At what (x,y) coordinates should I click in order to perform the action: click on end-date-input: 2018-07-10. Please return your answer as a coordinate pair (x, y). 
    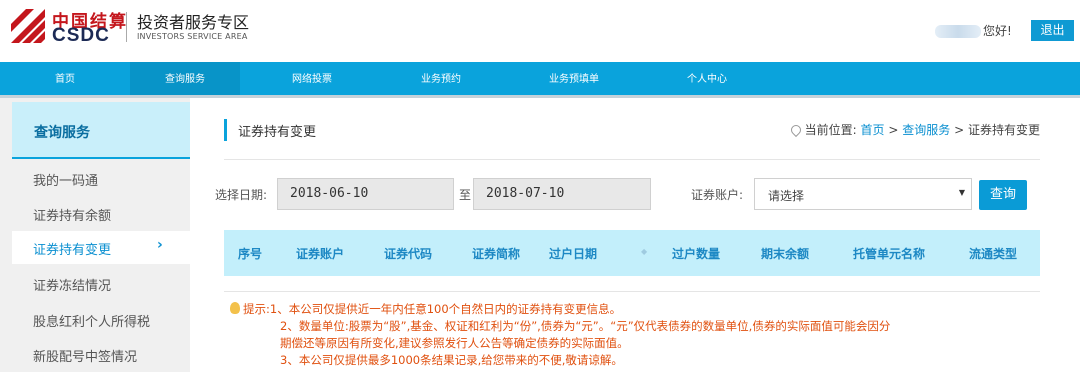
    Looking at the image, I should click on (562, 194).